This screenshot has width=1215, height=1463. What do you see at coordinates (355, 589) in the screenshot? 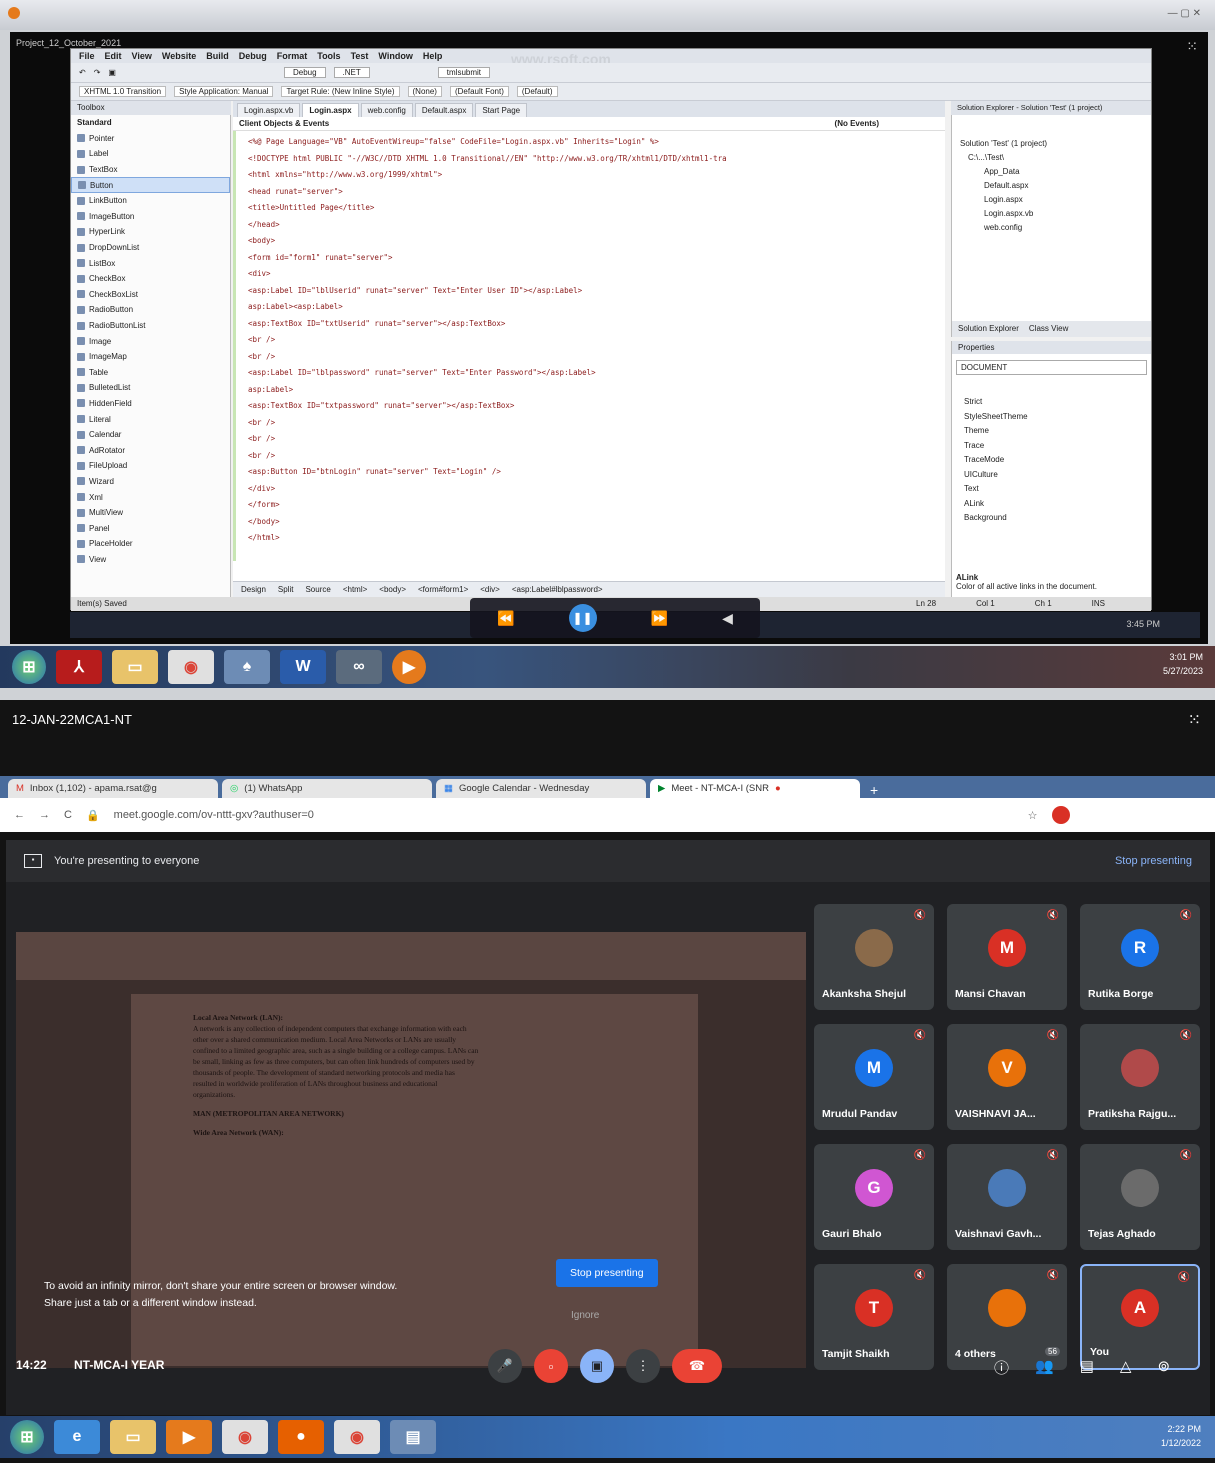
I see `view-tab: <html>` at bounding box center [355, 589].